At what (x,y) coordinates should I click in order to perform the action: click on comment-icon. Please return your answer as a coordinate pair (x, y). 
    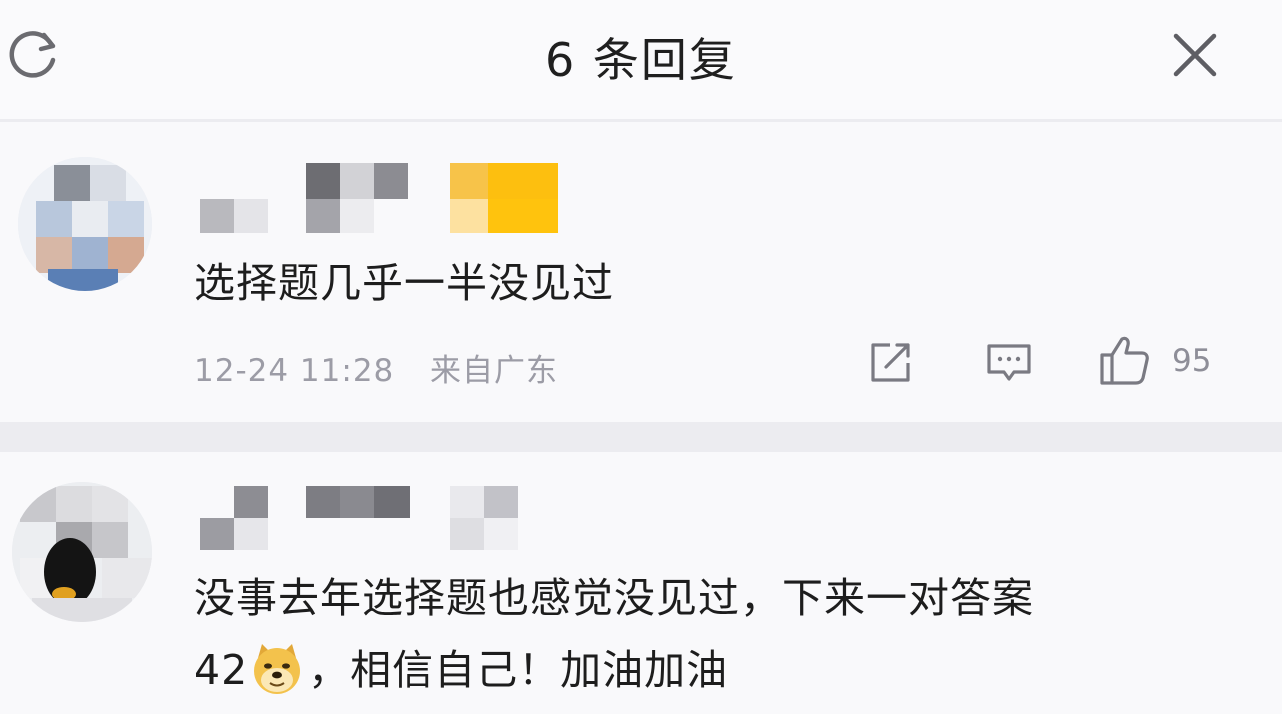
    Looking at the image, I should click on (1009, 363).